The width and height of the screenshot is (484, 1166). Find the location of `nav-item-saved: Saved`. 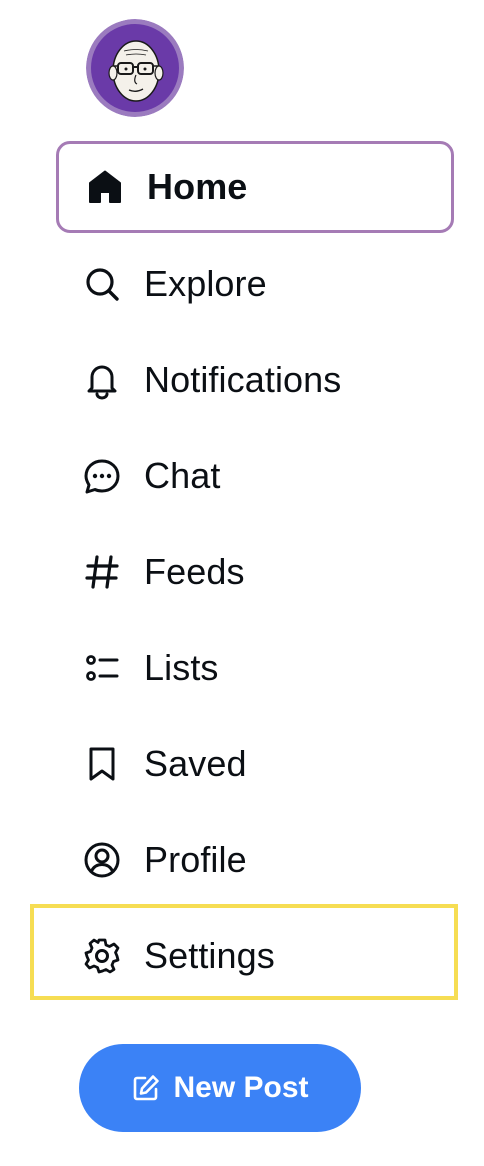

nav-item-saved: Saved is located at coordinates (255, 764).